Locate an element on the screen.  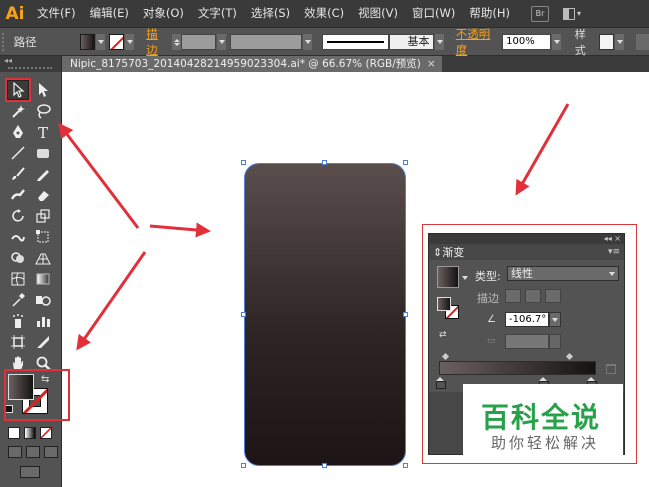
rectangle-tool-icon is located at coordinates (43, 153).